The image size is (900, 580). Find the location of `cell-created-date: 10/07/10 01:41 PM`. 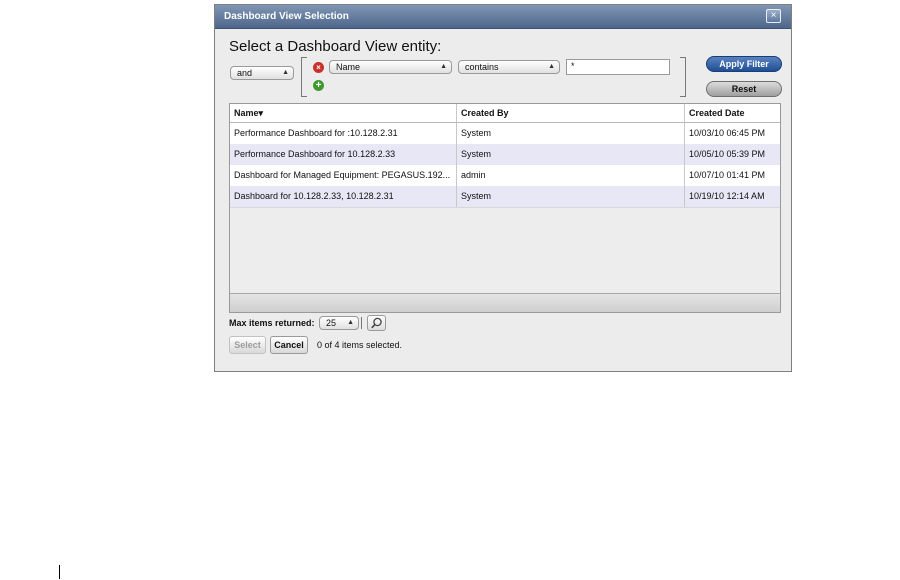

cell-created-date: 10/07/10 01:41 PM is located at coordinates (732, 175).